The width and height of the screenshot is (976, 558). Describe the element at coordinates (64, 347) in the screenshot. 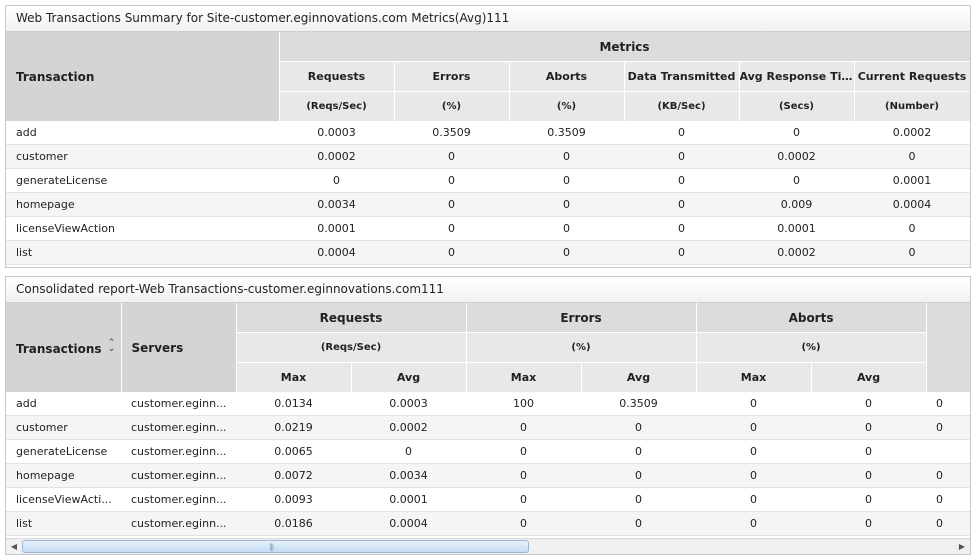

I see `transactions-header: Transactions ⌃ ⌄` at that location.